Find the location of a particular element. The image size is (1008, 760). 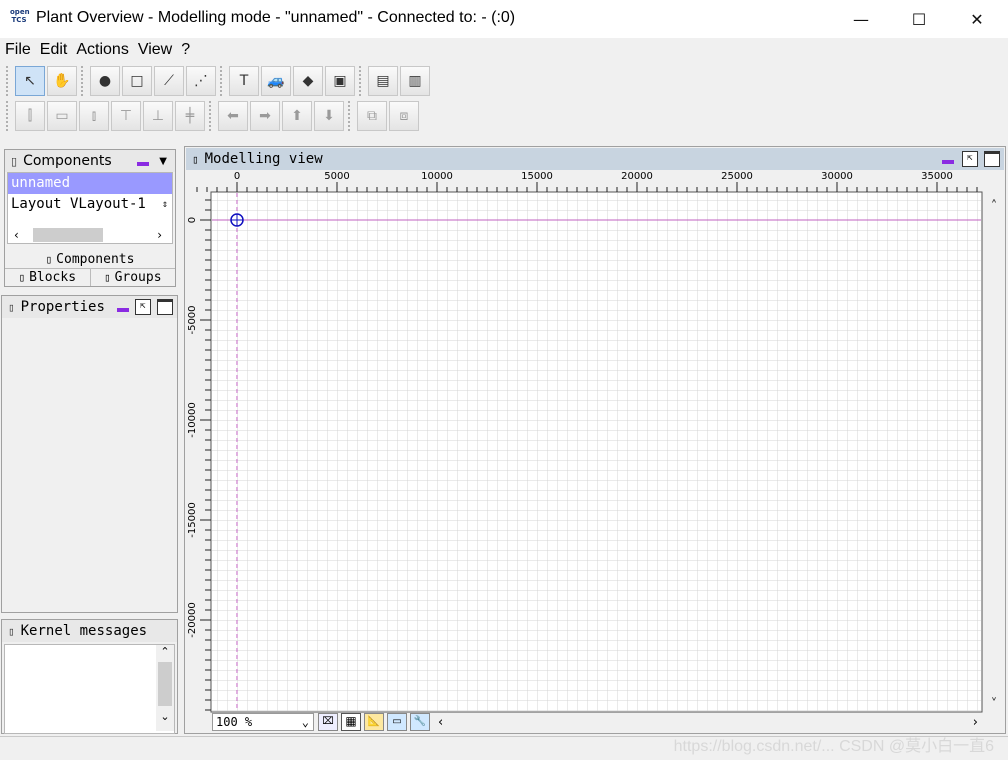

kernel-message-area: ⌃ ⌄ is located at coordinates (89, 689).